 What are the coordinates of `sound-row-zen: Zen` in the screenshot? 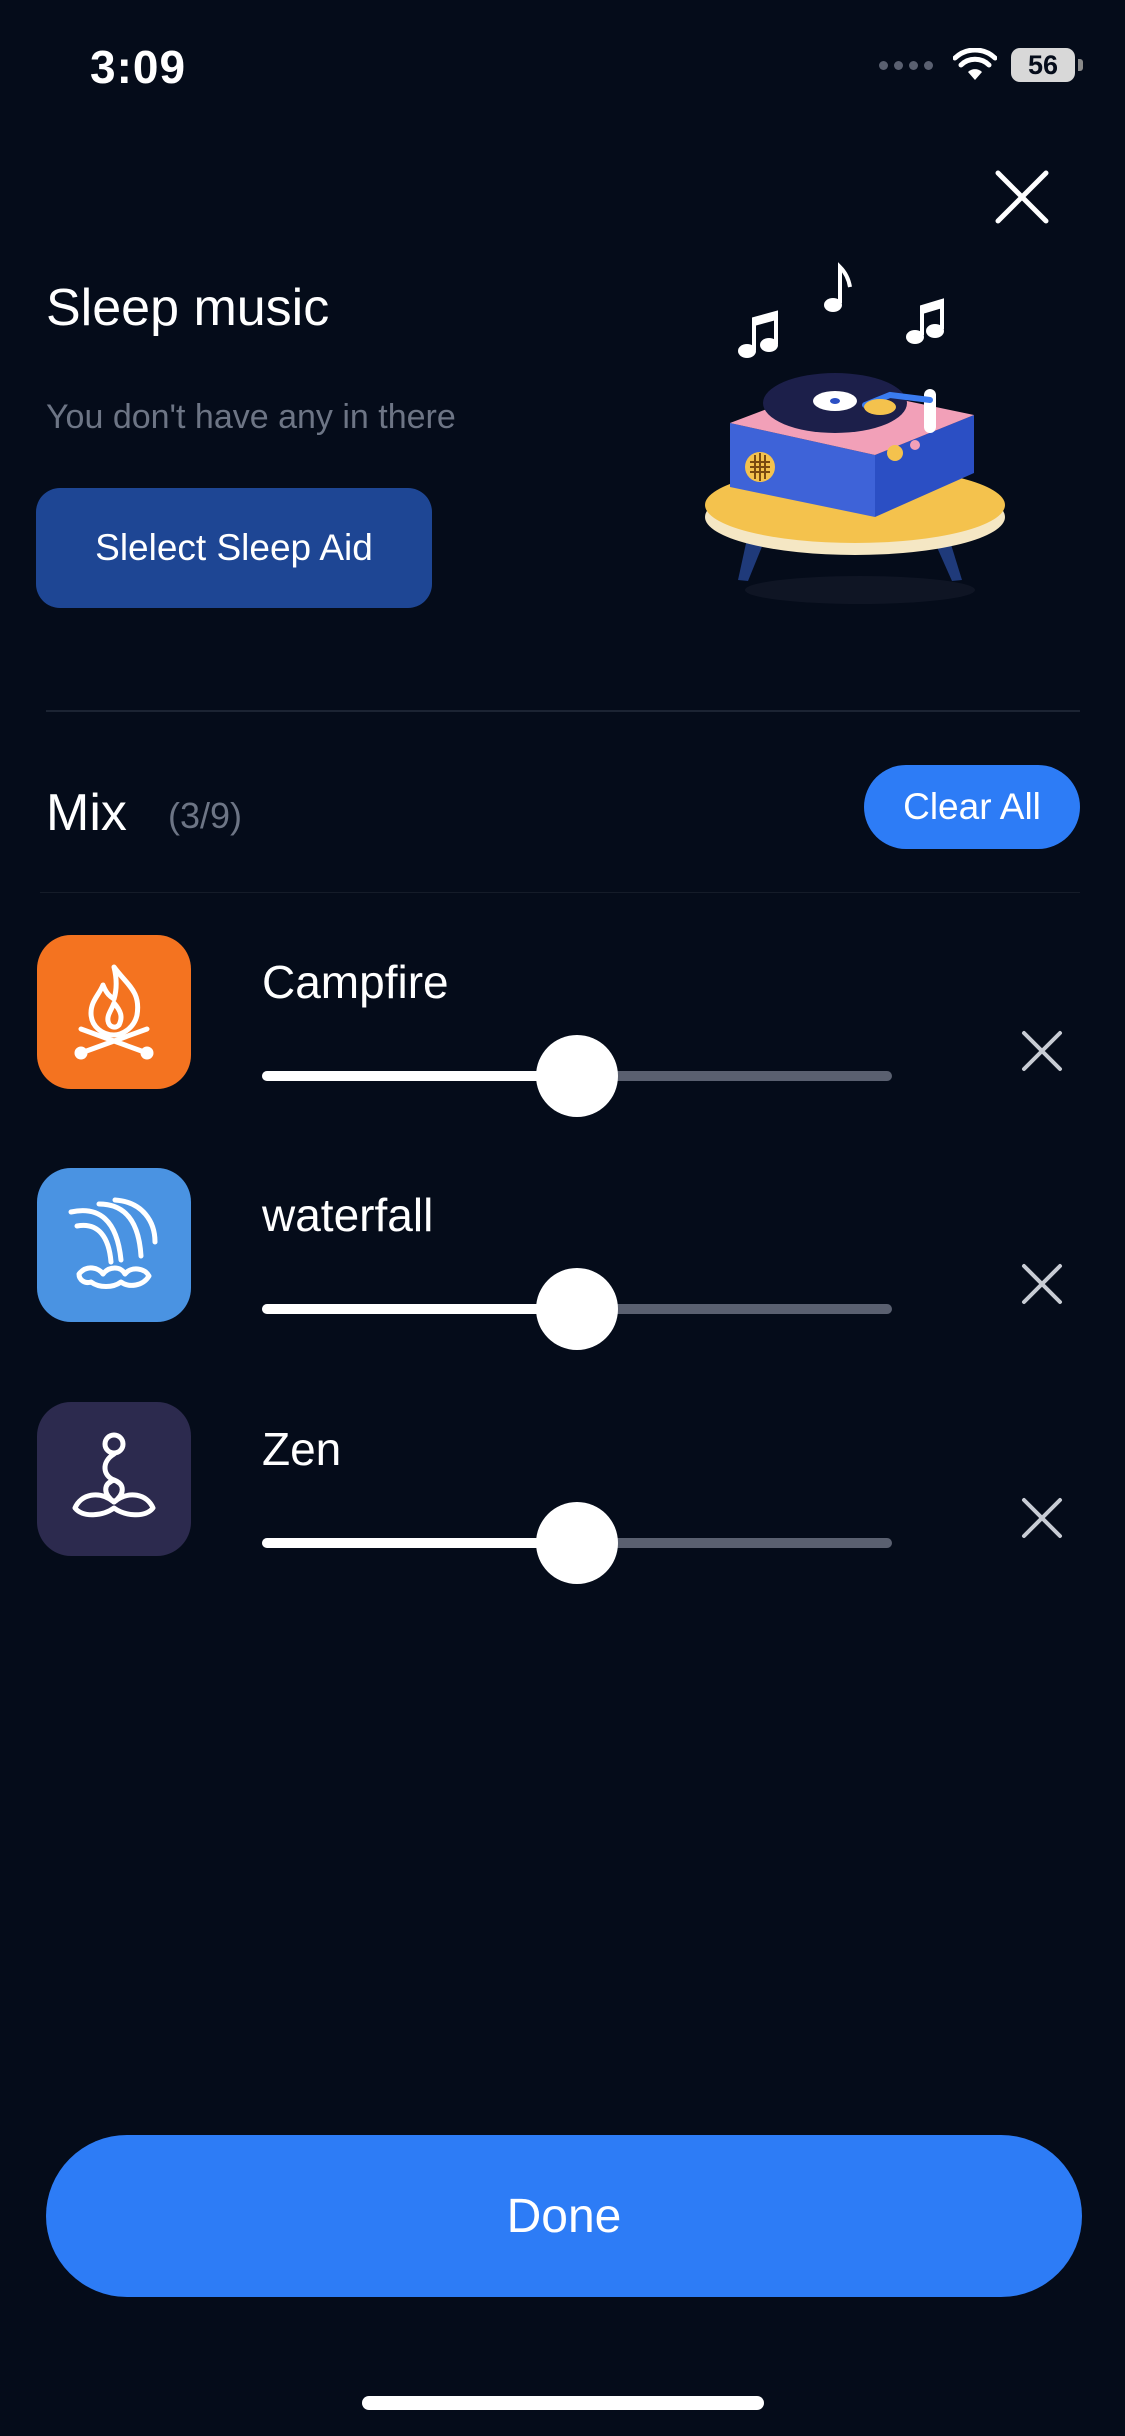 It's located at (562, 1493).